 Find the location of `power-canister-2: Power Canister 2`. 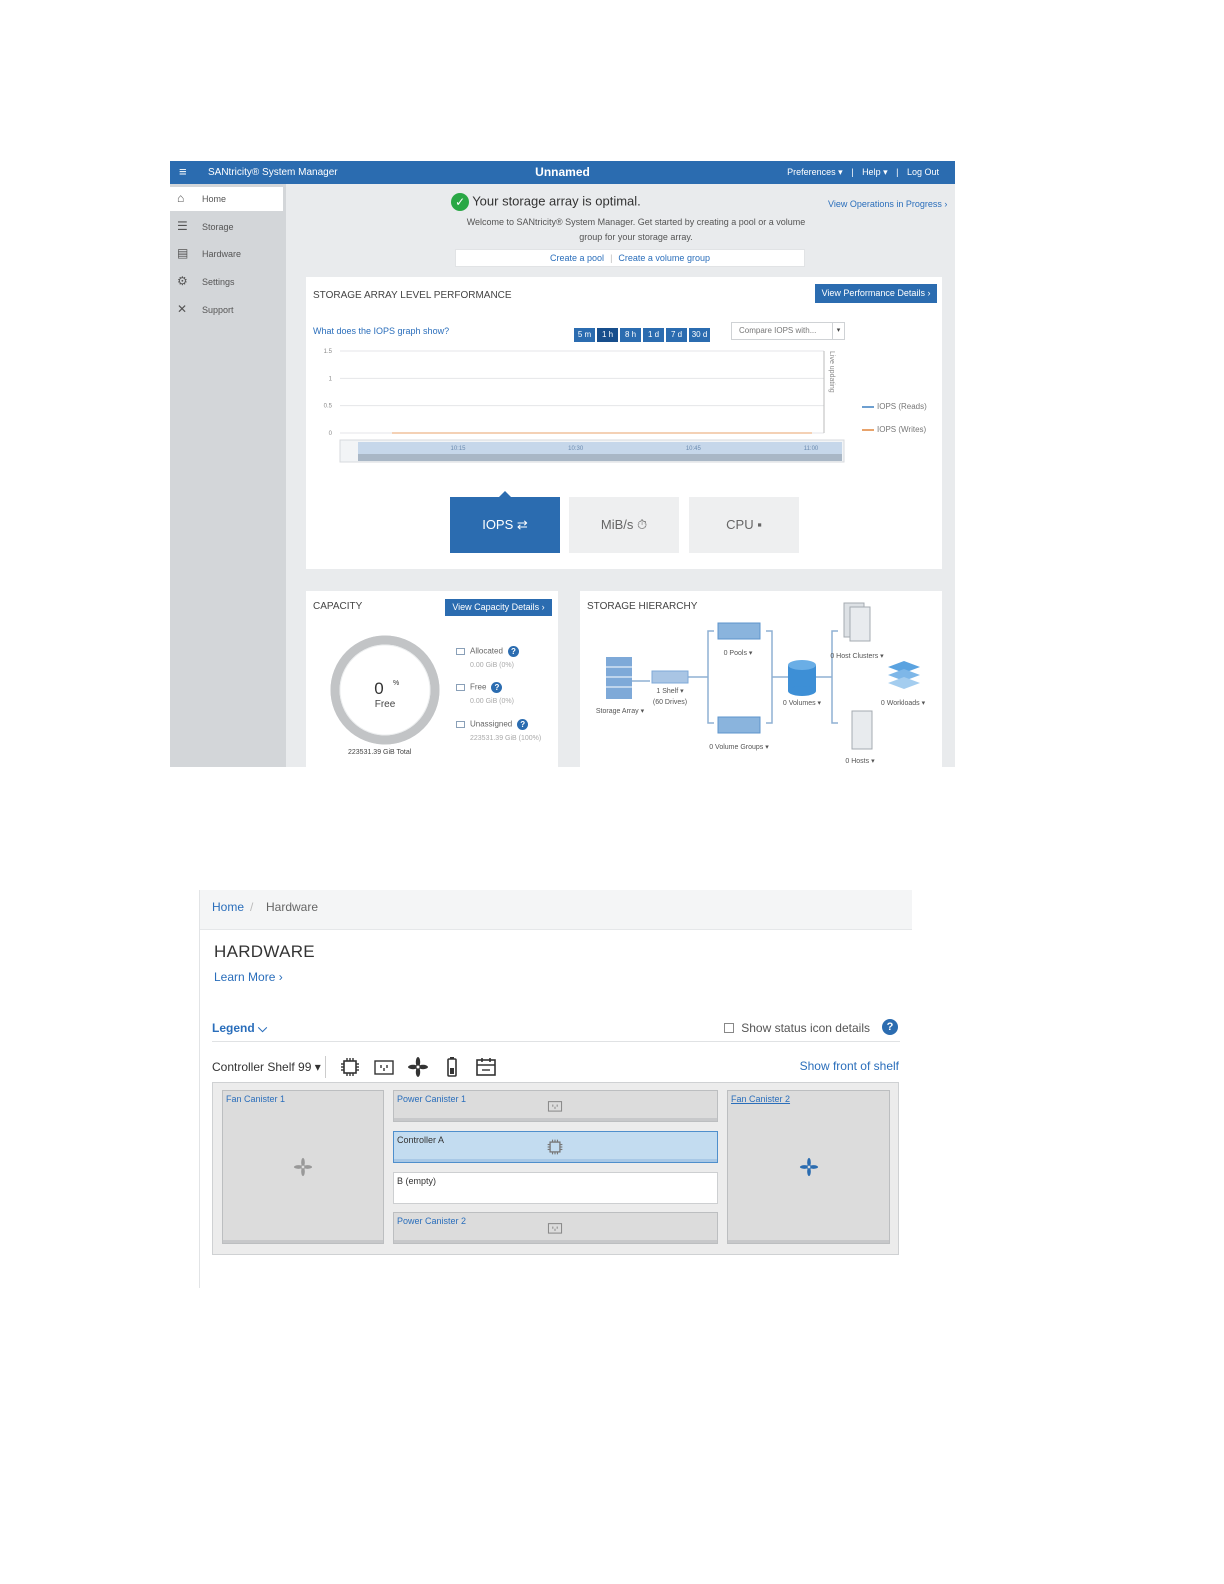

power-canister-2: Power Canister 2 is located at coordinates (555, 1228).